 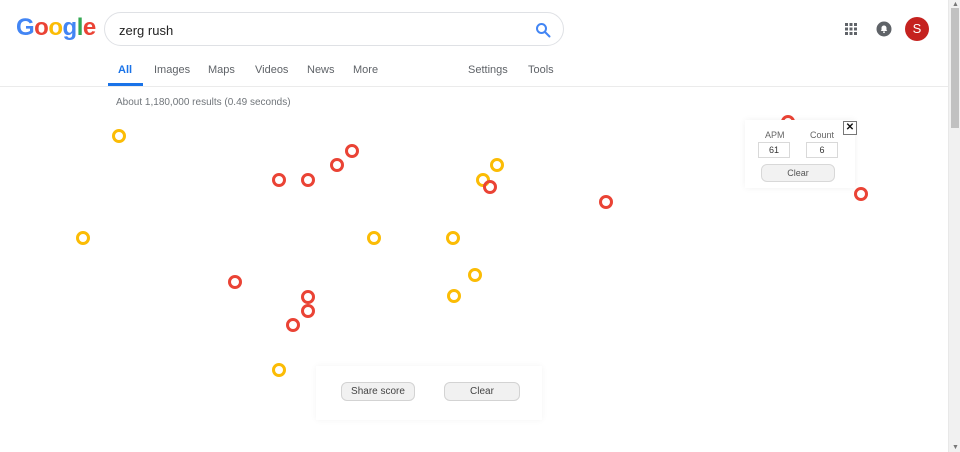 What do you see at coordinates (221, 70) in the screenshot?
I see `tab-maps: Maps` at bounding box center [221, 70].